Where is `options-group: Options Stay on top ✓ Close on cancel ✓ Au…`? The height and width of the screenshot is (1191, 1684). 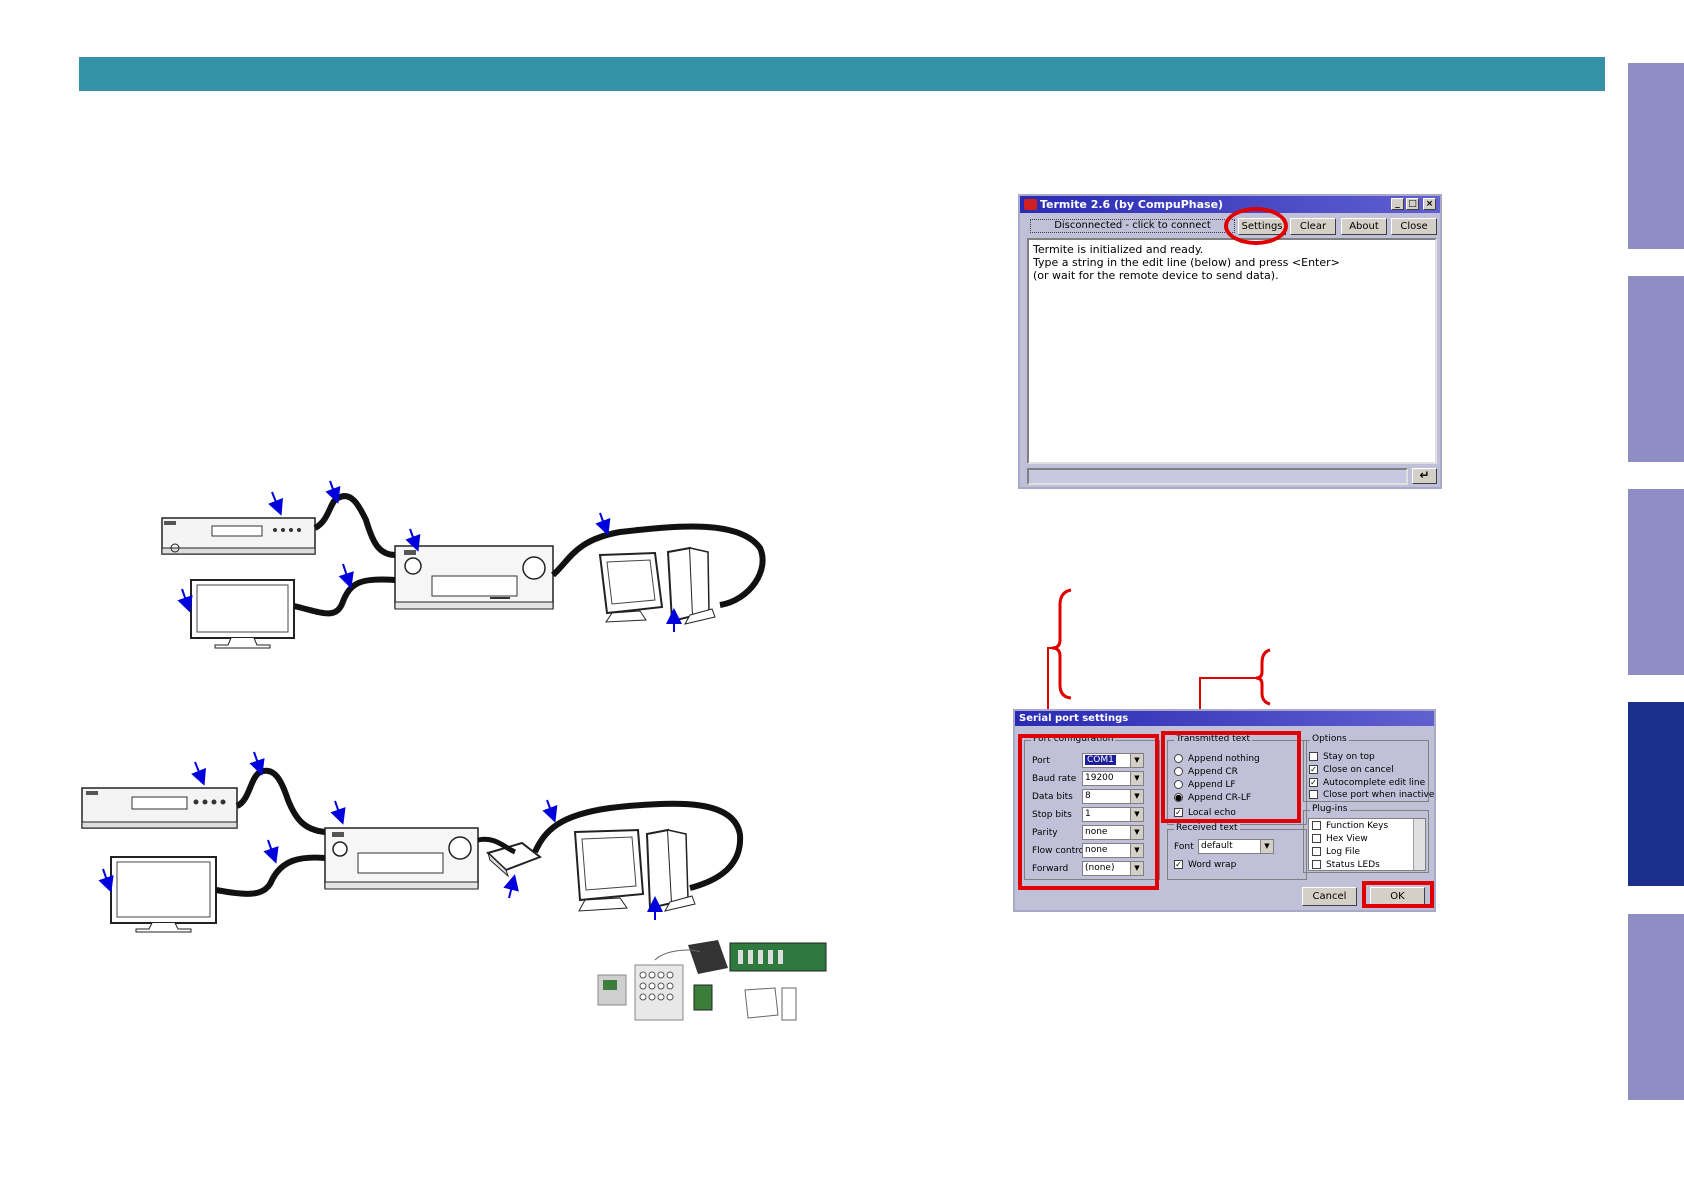 options-group: Options Stay on top ✓ Close on cancel ✓ Au… is located at coordinates (1368, 768).